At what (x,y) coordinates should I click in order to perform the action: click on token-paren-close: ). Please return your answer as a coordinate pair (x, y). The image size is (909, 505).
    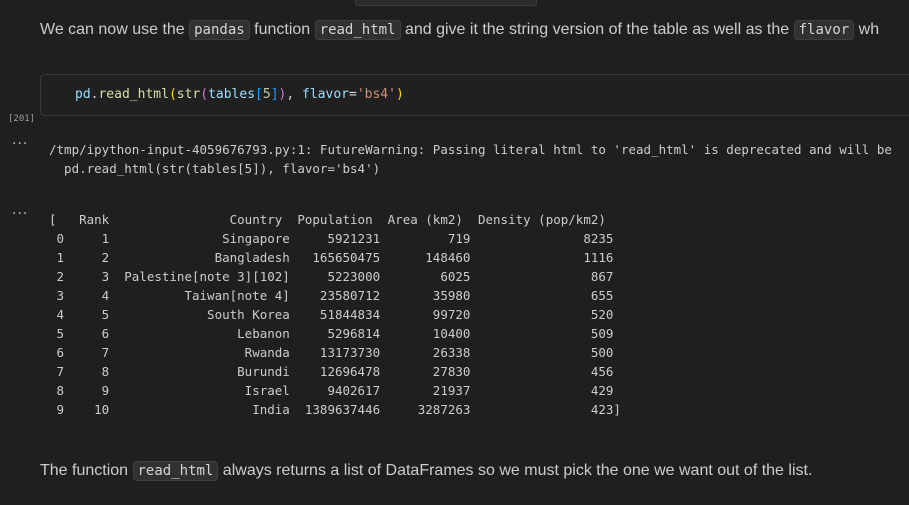
    Looking at the image, I should click on (399, 94).